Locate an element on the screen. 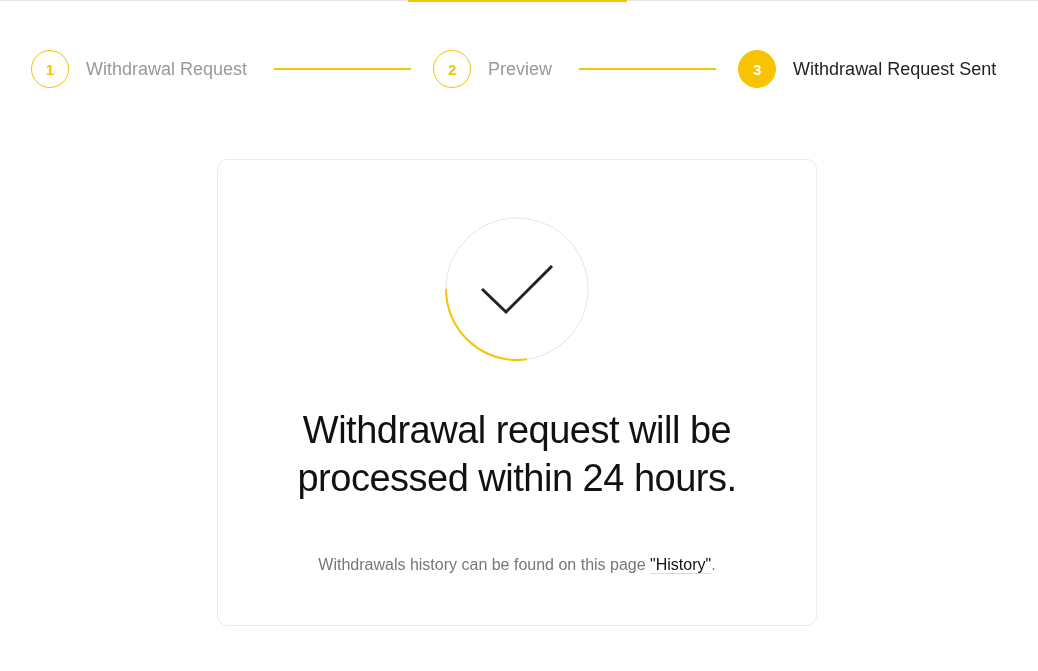 This screenshot has width=1038, height=671. step-number: 1 is located at coordinates (50, 69).